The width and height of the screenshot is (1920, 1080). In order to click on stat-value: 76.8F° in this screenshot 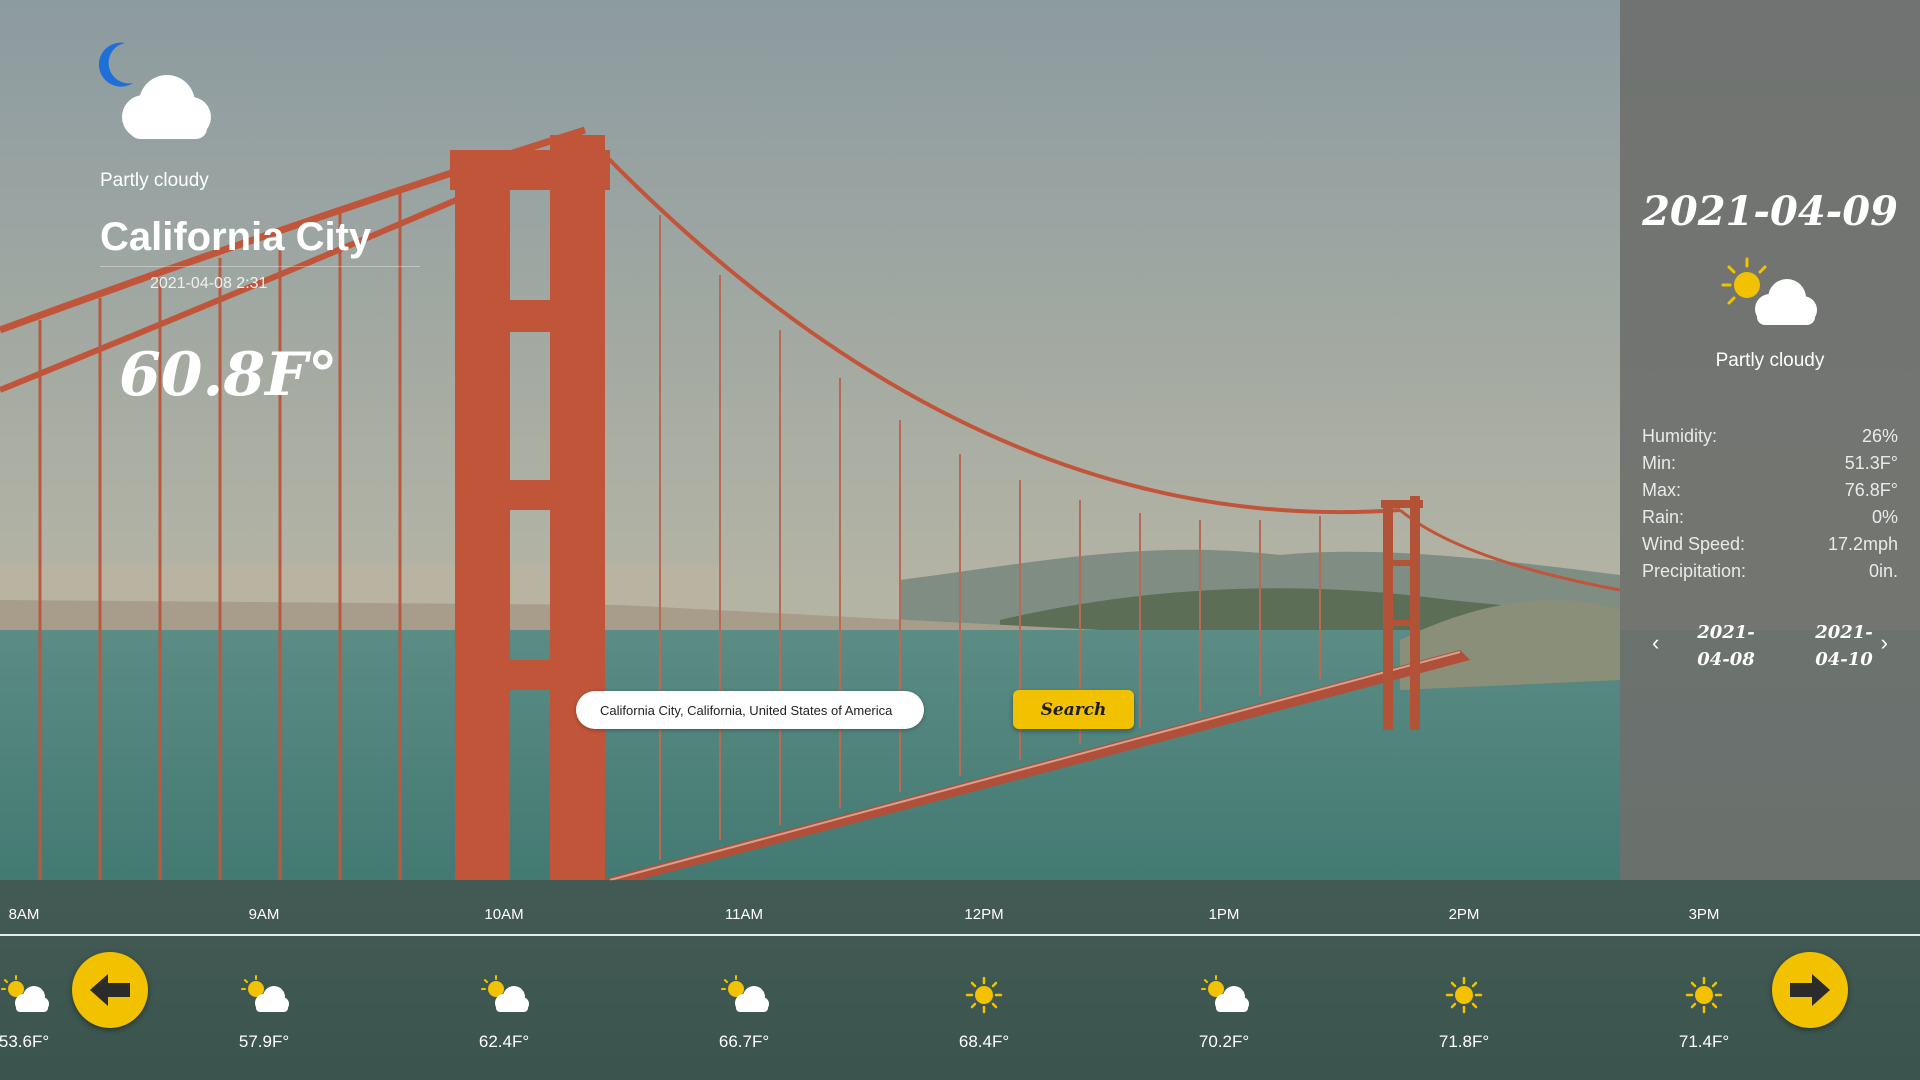, I will do `click(1871, 490)`.